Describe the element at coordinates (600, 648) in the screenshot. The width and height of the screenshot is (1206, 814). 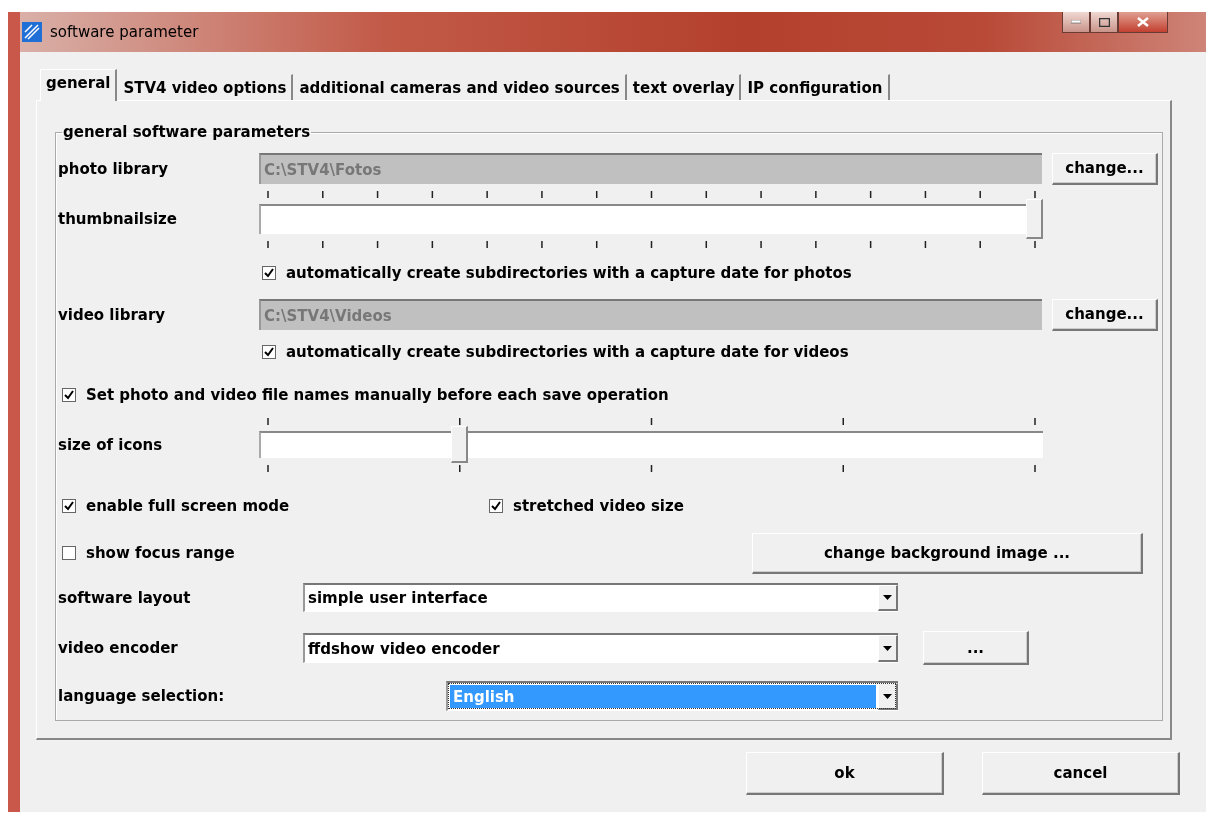
I see `dropdown: ffdshow video encoder` at that location.